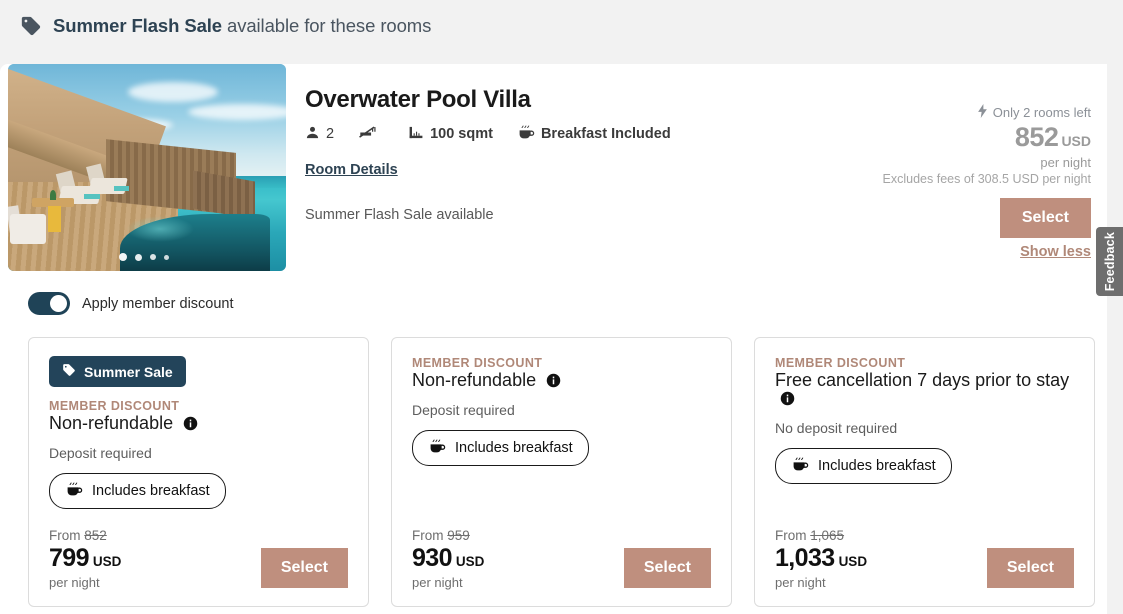  Describe the element at coordinates (399, 215) in the screenshot. I see `sale-availability-note: Summer Flash Sale available` at that location.